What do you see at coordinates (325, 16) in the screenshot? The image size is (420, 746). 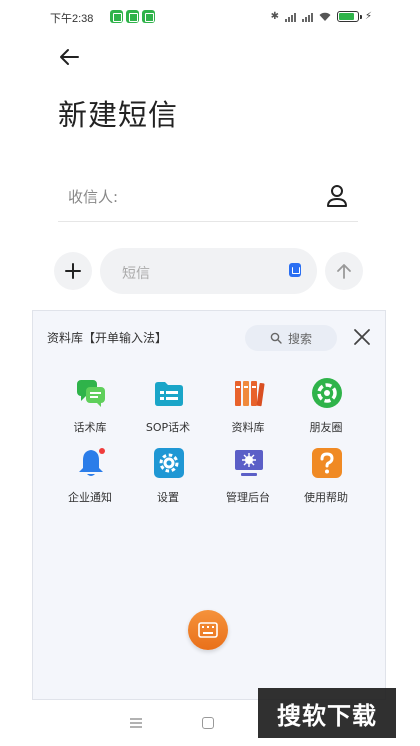 I see `wifi-icon` at bounding box center [325, 16].